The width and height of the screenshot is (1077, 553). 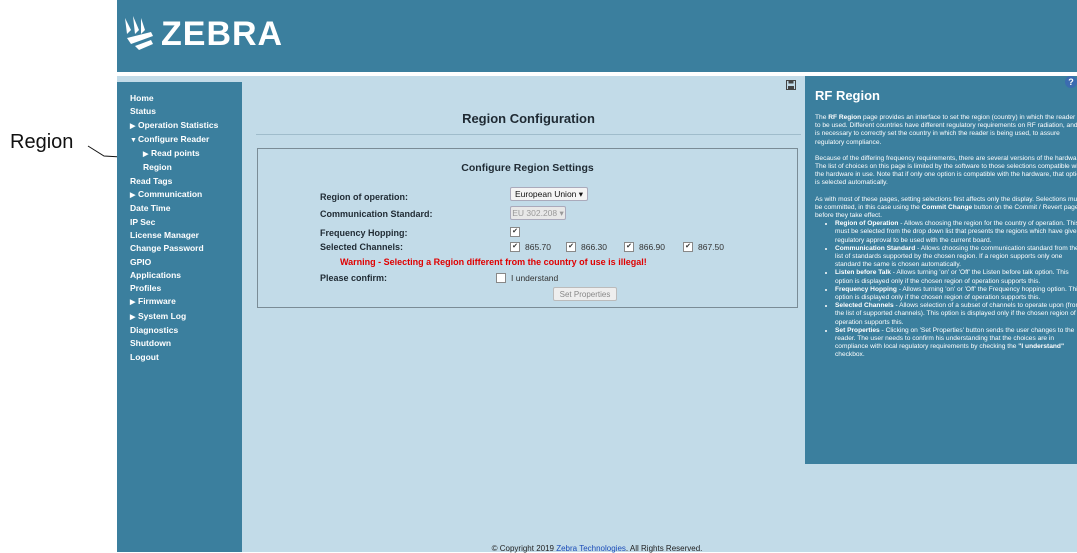 I want to click on sidebar-item-label: Change Password, so click(x=167, y=248).